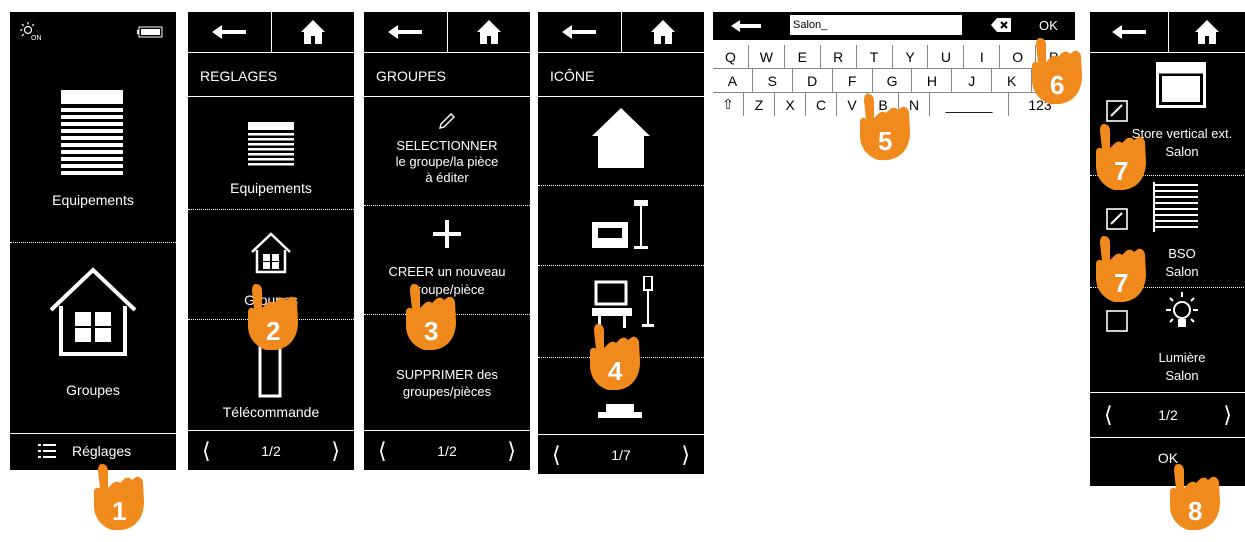 The width and height of the screenshot is (1245, 542). What do you see at coordinates (876, 25) in the screenshot?
I see `name-input: Salon_` at bounding box center [876, 25].